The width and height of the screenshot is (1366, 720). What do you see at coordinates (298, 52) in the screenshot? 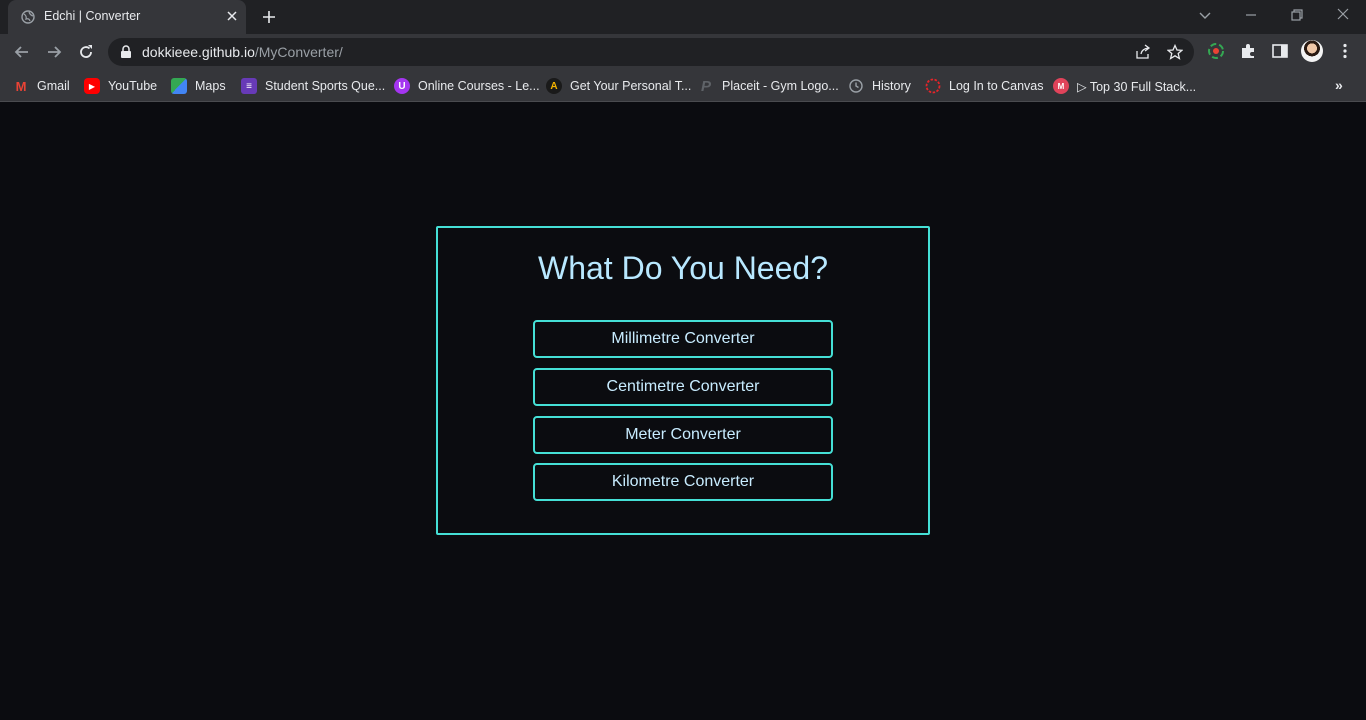
I see `url-path: /MyConverter/` at bounding box center [298, 52].